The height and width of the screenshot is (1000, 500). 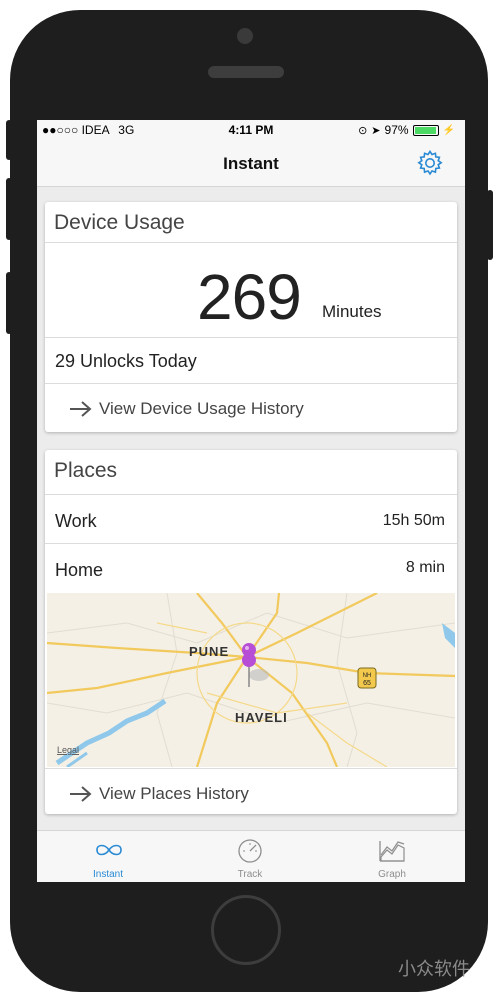 I want to click on view-device-usage-history-link: View Device Usage History, so click(x=186, y=409).